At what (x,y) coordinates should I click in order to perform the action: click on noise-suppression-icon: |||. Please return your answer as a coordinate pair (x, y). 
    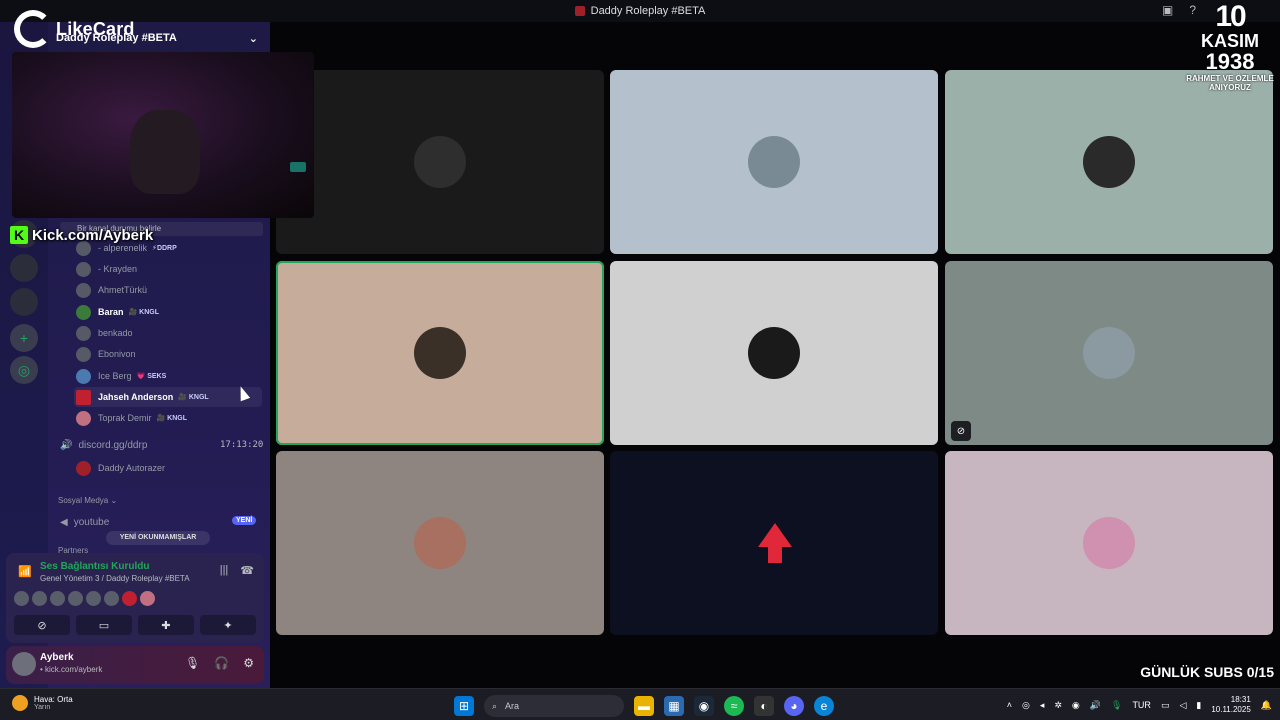
    Looking at the image, I should click on (224, 570).